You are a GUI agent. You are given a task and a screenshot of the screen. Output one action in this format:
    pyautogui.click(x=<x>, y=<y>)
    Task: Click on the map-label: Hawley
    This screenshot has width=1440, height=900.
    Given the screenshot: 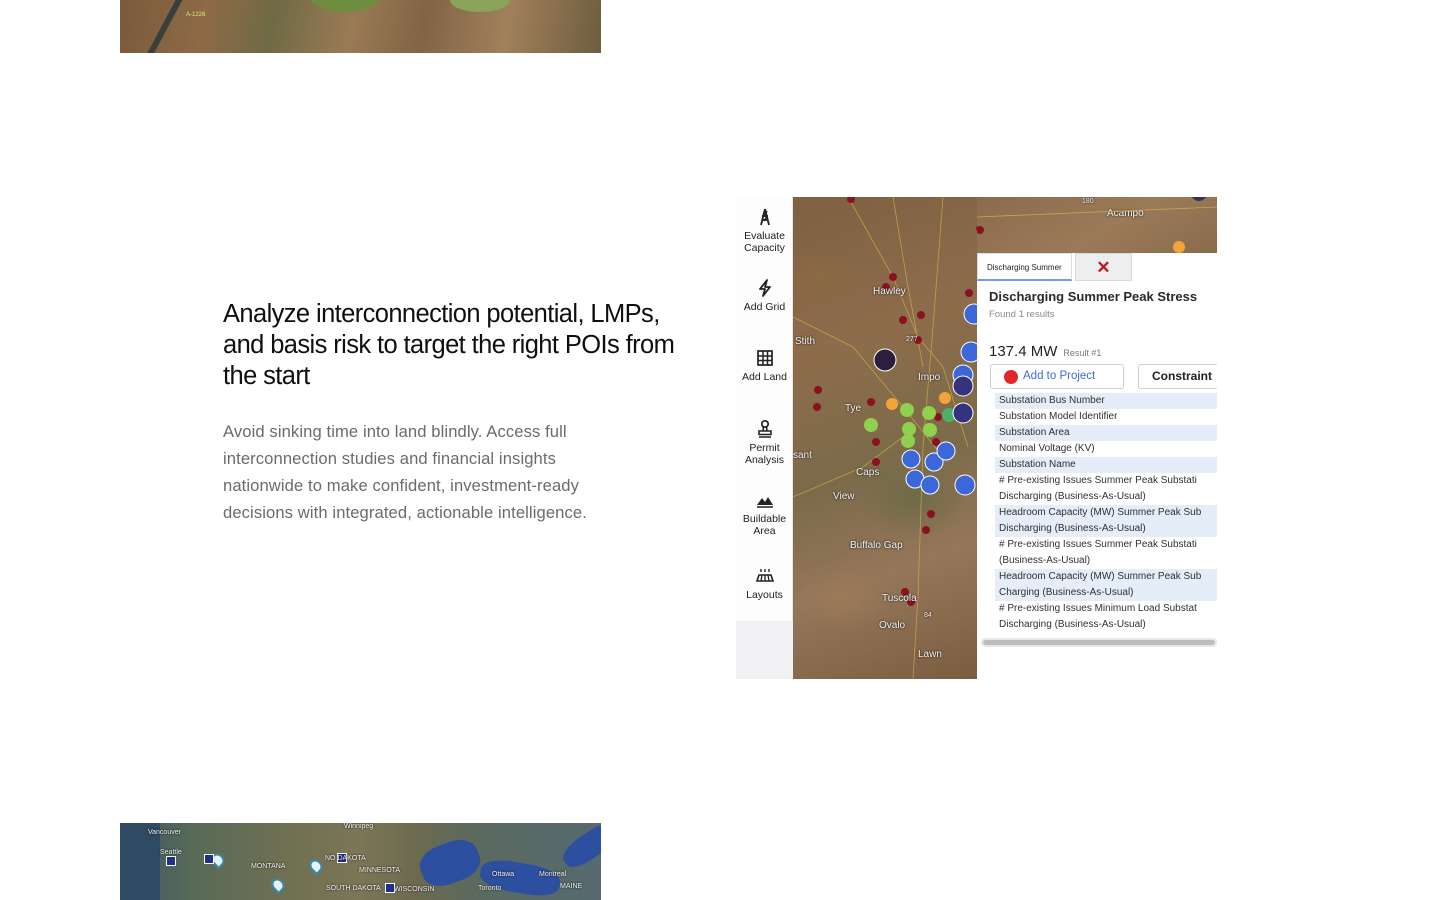 What is the action you would take?
    pyautogui.click(x=889, y=291)
    